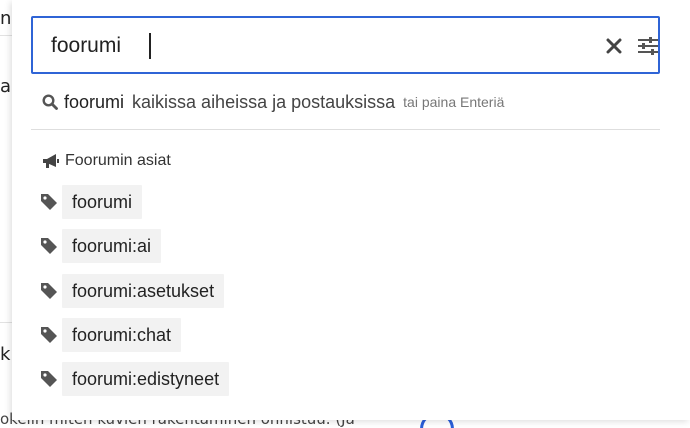 The image size is (690, 428). I want to click on tag-suggestion: foorumi:chat, so click(134, 335).